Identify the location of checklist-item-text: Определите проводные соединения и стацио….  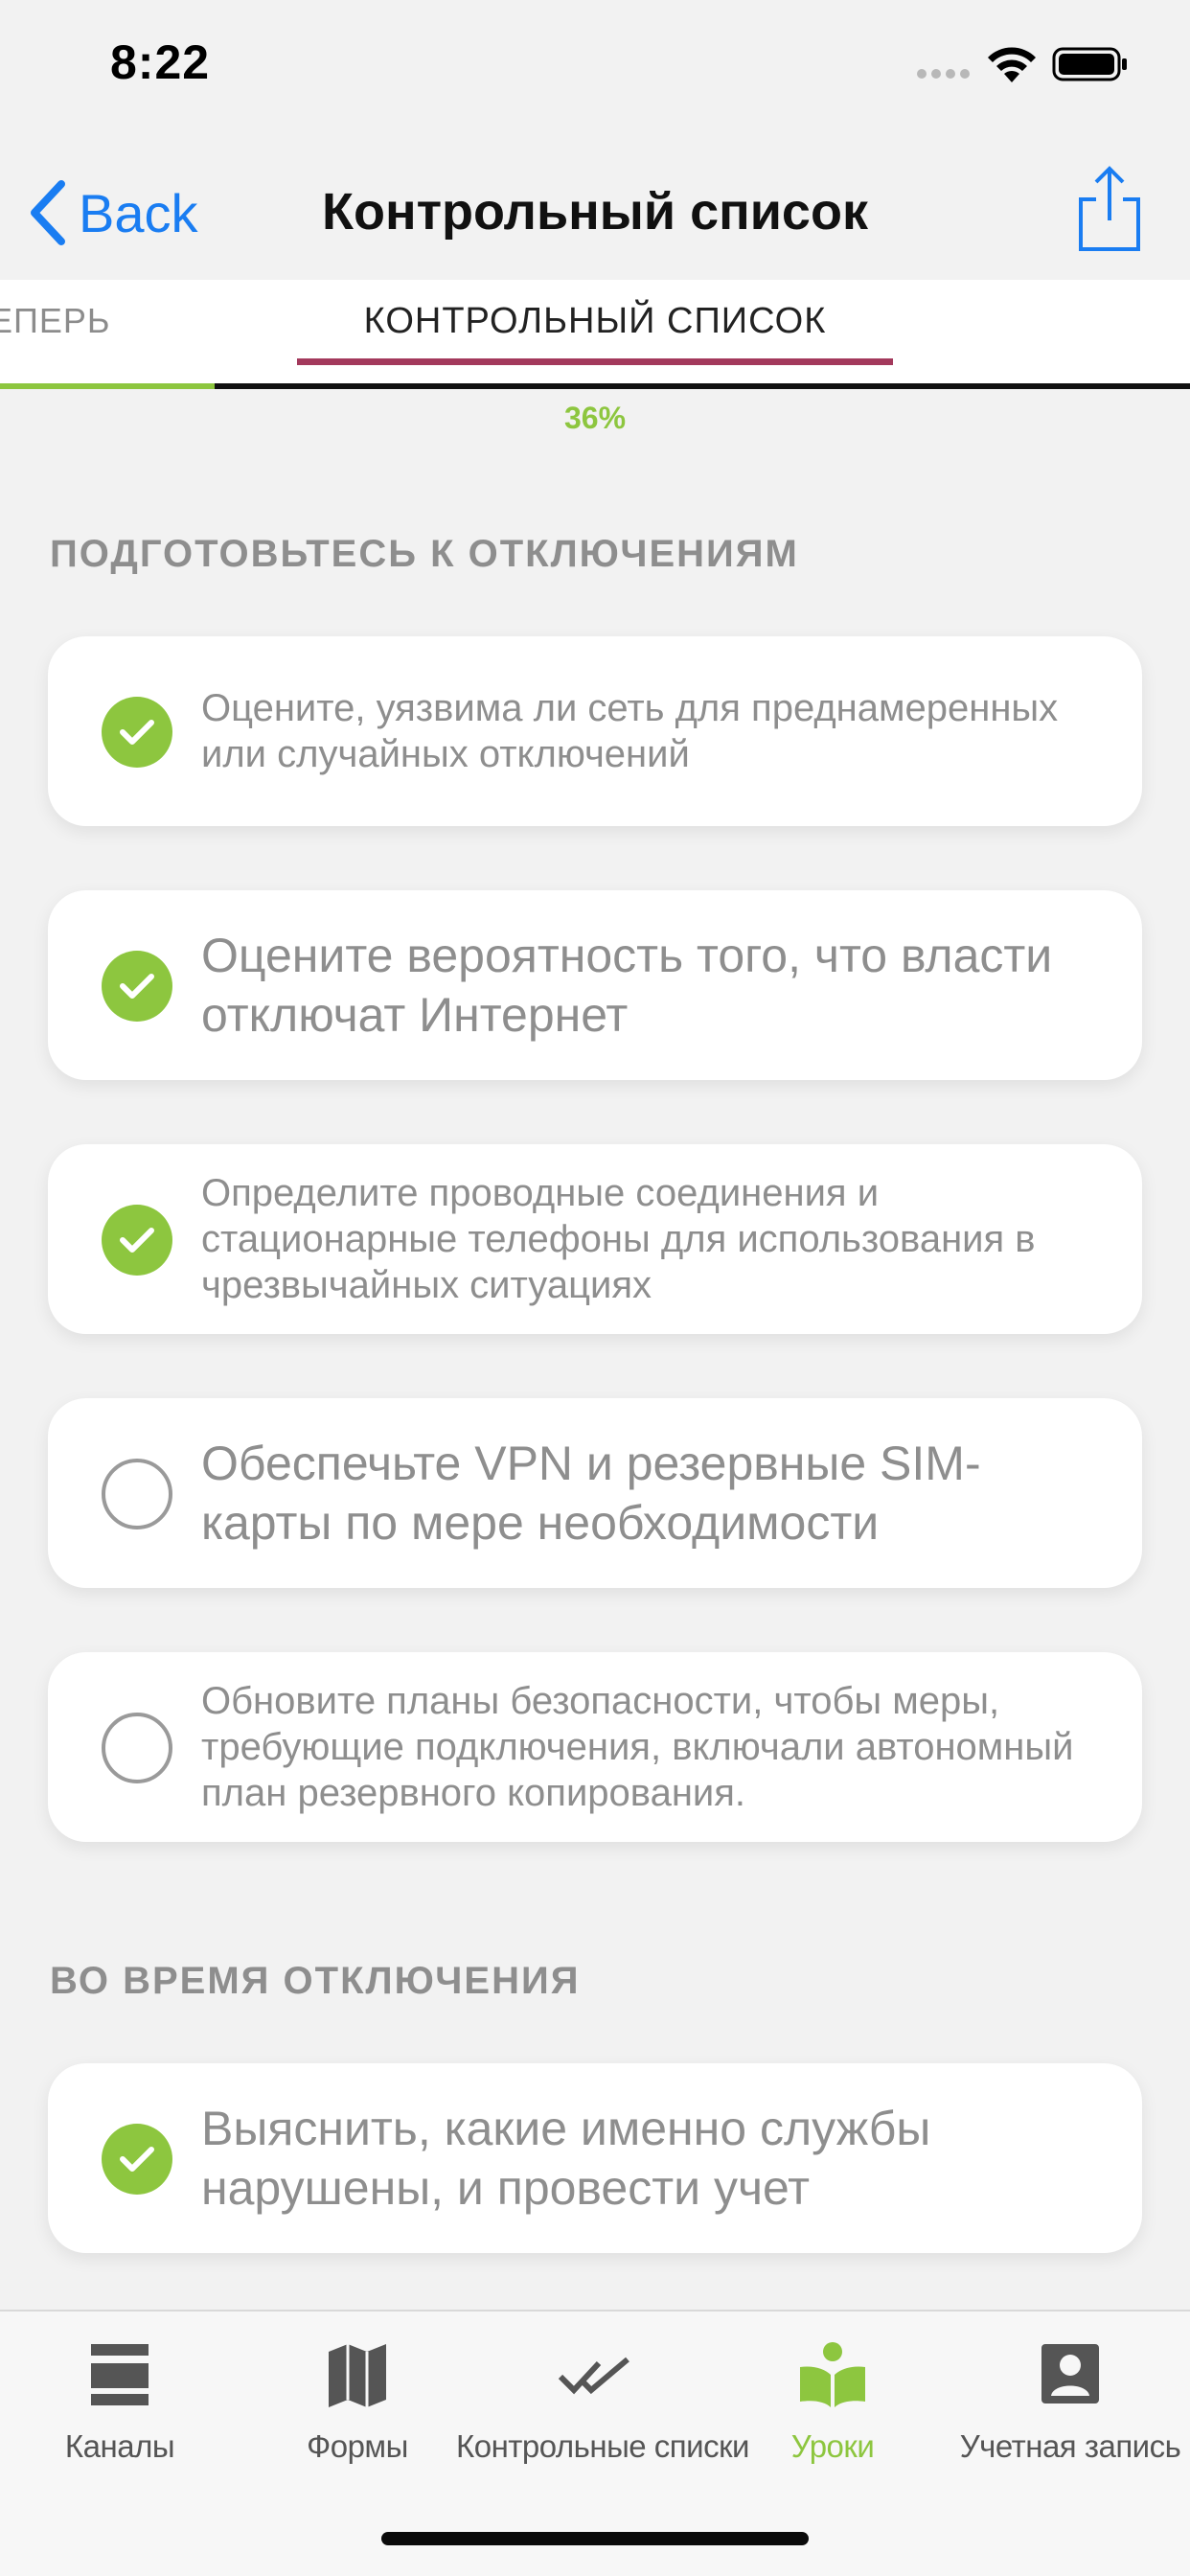
(619, 1239).